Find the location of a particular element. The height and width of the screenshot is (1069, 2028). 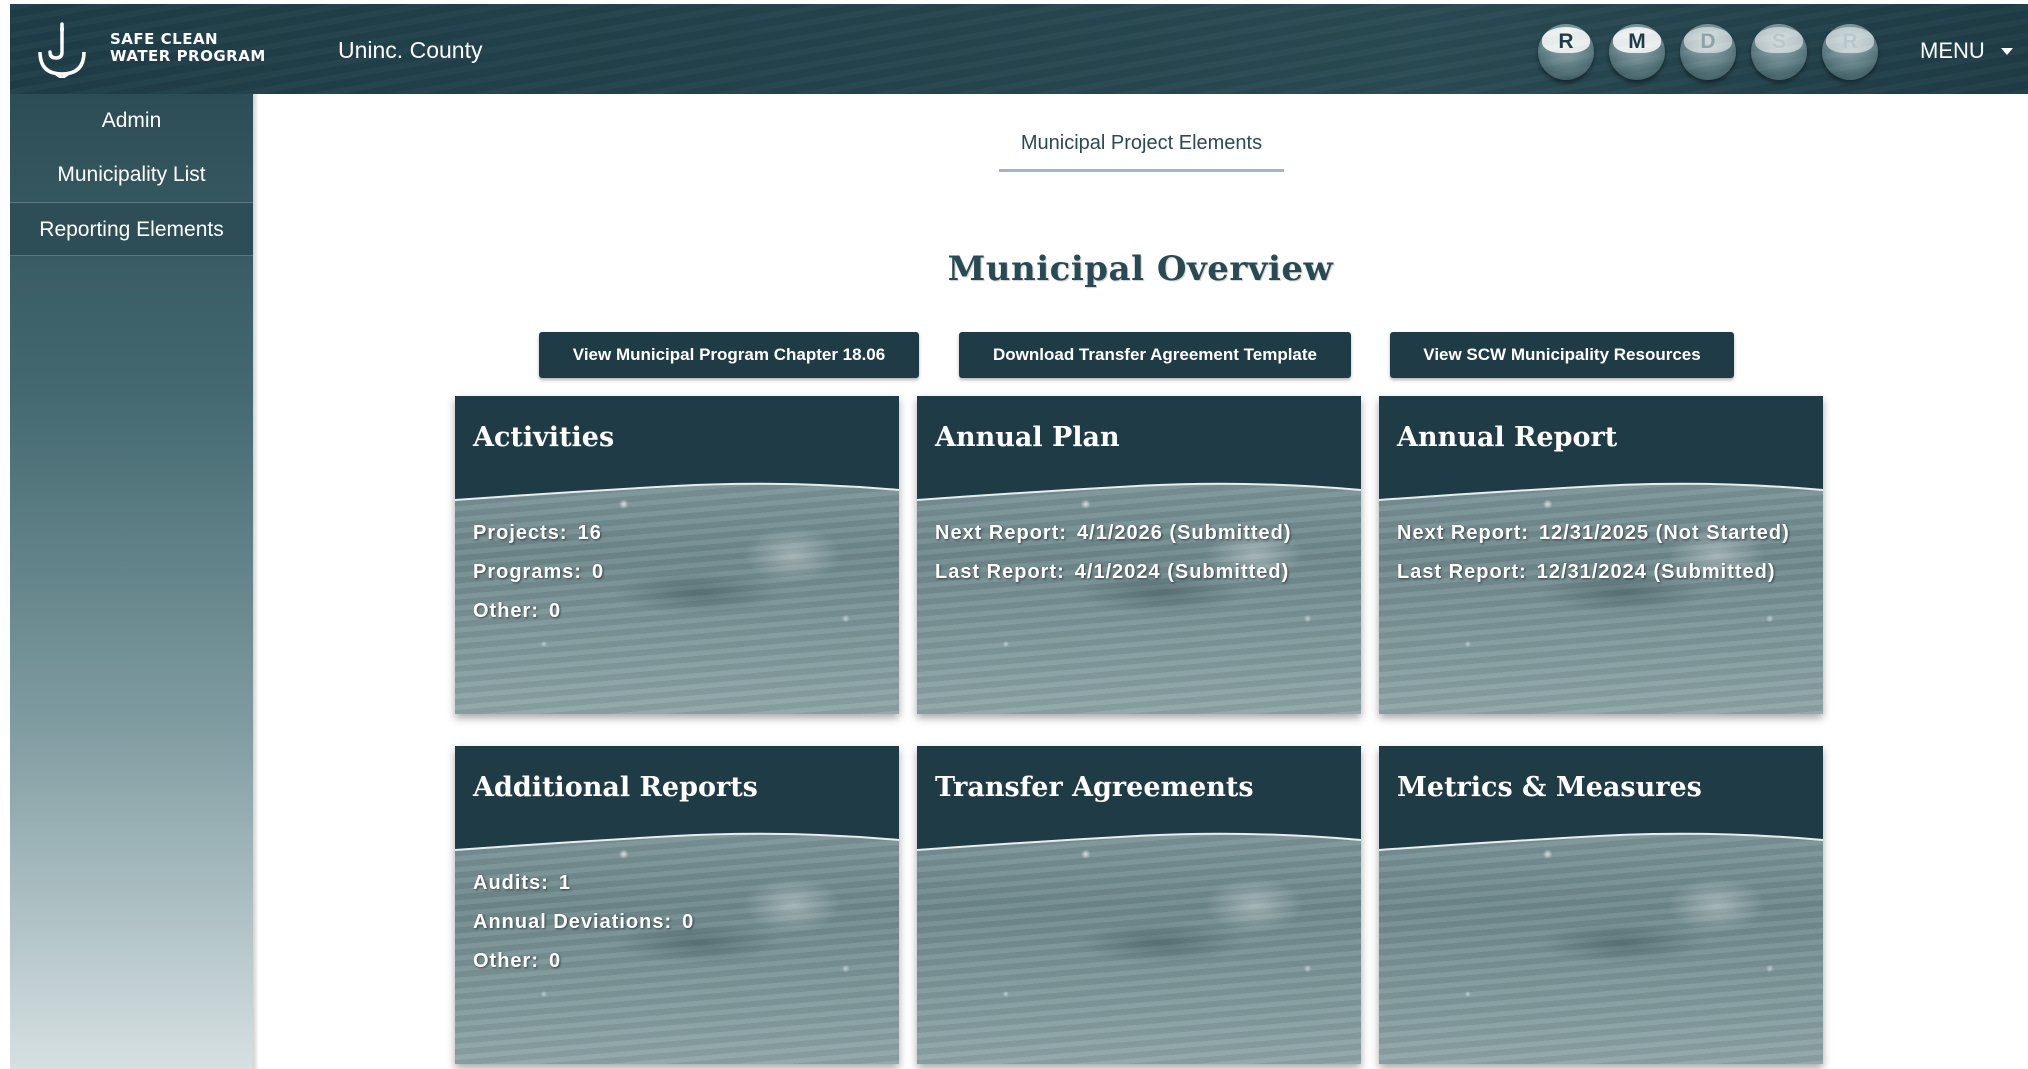

role-badge-s: S is located at coordinates (1779, 52).